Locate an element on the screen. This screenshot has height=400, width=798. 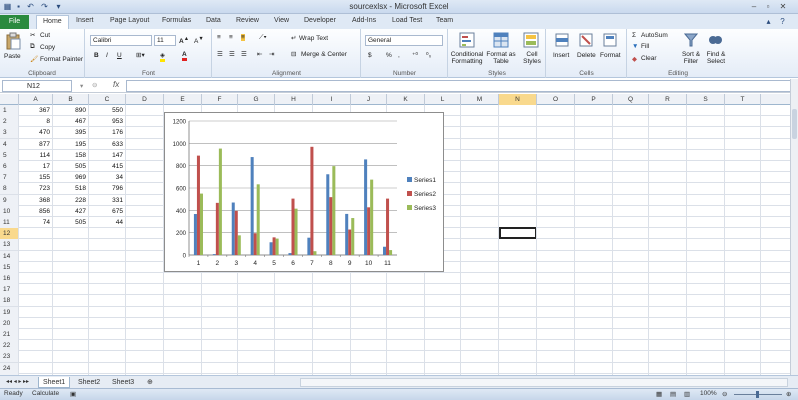
column-header-t: T is located at coordinates (743, 99).